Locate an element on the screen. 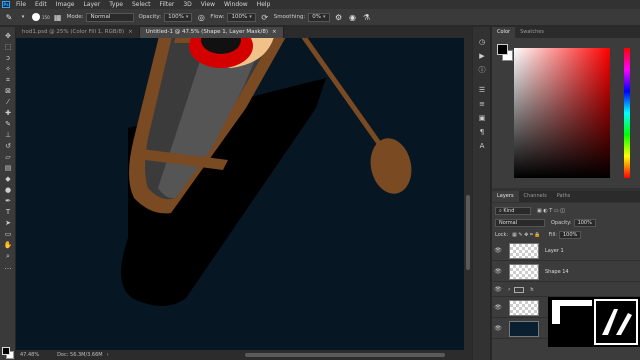 This screenshot has width=640, height=360. kind-filter-select: ⌕ Kind is located at coordinates (513, 211).